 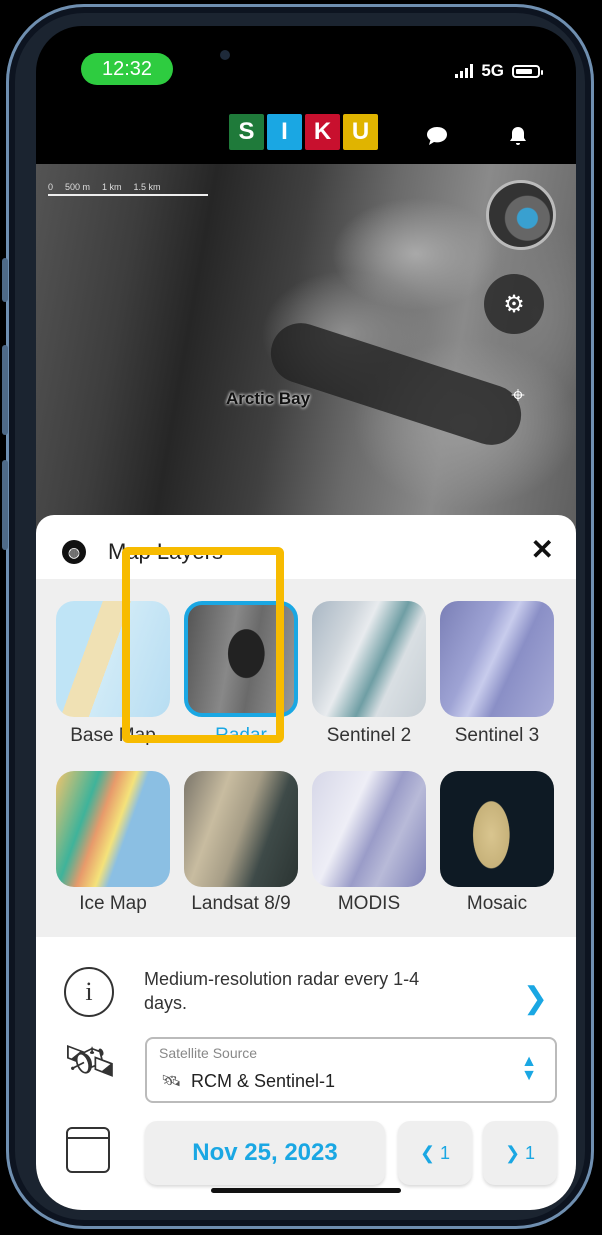 What do you see at coordinates (360, 132) in the screenshot?
I see `logo-letter: U` at bounding box center [360, 132].